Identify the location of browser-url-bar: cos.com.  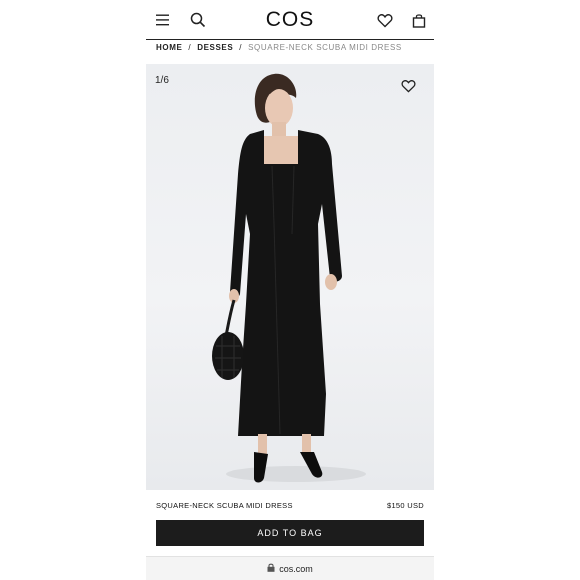
(290, 568).